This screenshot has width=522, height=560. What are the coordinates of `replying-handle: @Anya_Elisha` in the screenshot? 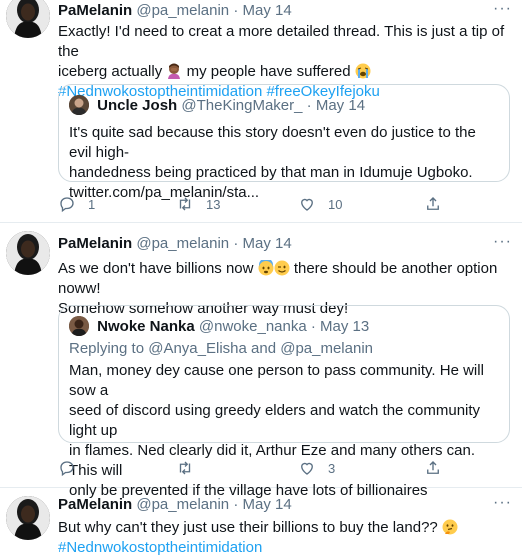 It's located at (197, 348).